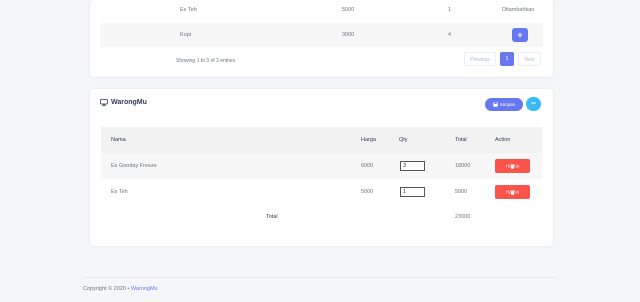  I want to click on footer-brand-link: WarongMu, so click(144, 289).